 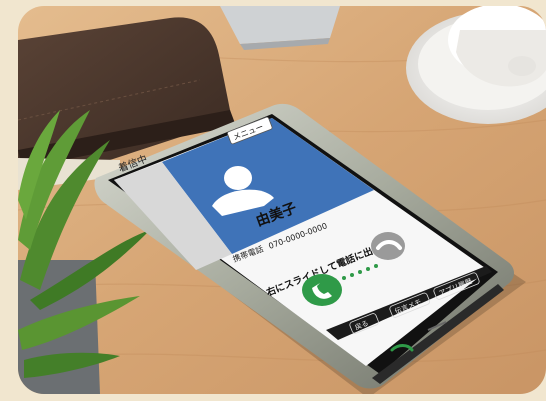 What do you see at coordinates (280, 25) in the screenshot?
I see `laptop-corner` at bounding box center [280, 25].